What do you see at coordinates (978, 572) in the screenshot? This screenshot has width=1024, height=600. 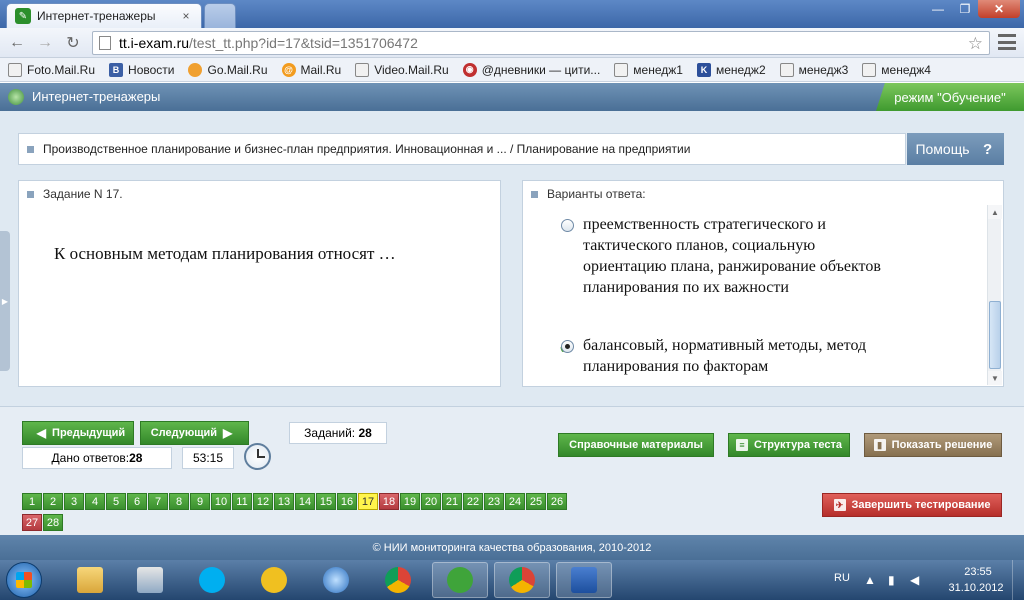 I see `clock-time: 23:55` at bounding box center [978, 572].